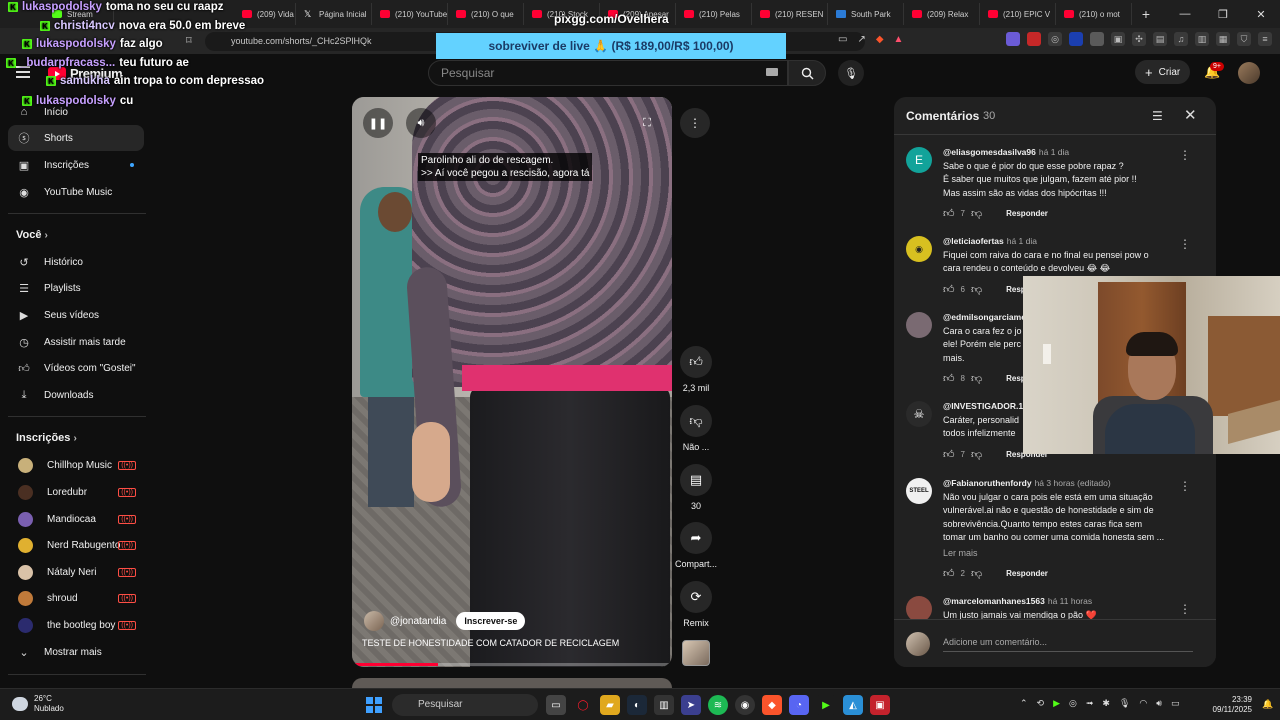 This screenshot has width=1280, height=720. I want to click on wifi-icon: ◠, so click(1143, 703).